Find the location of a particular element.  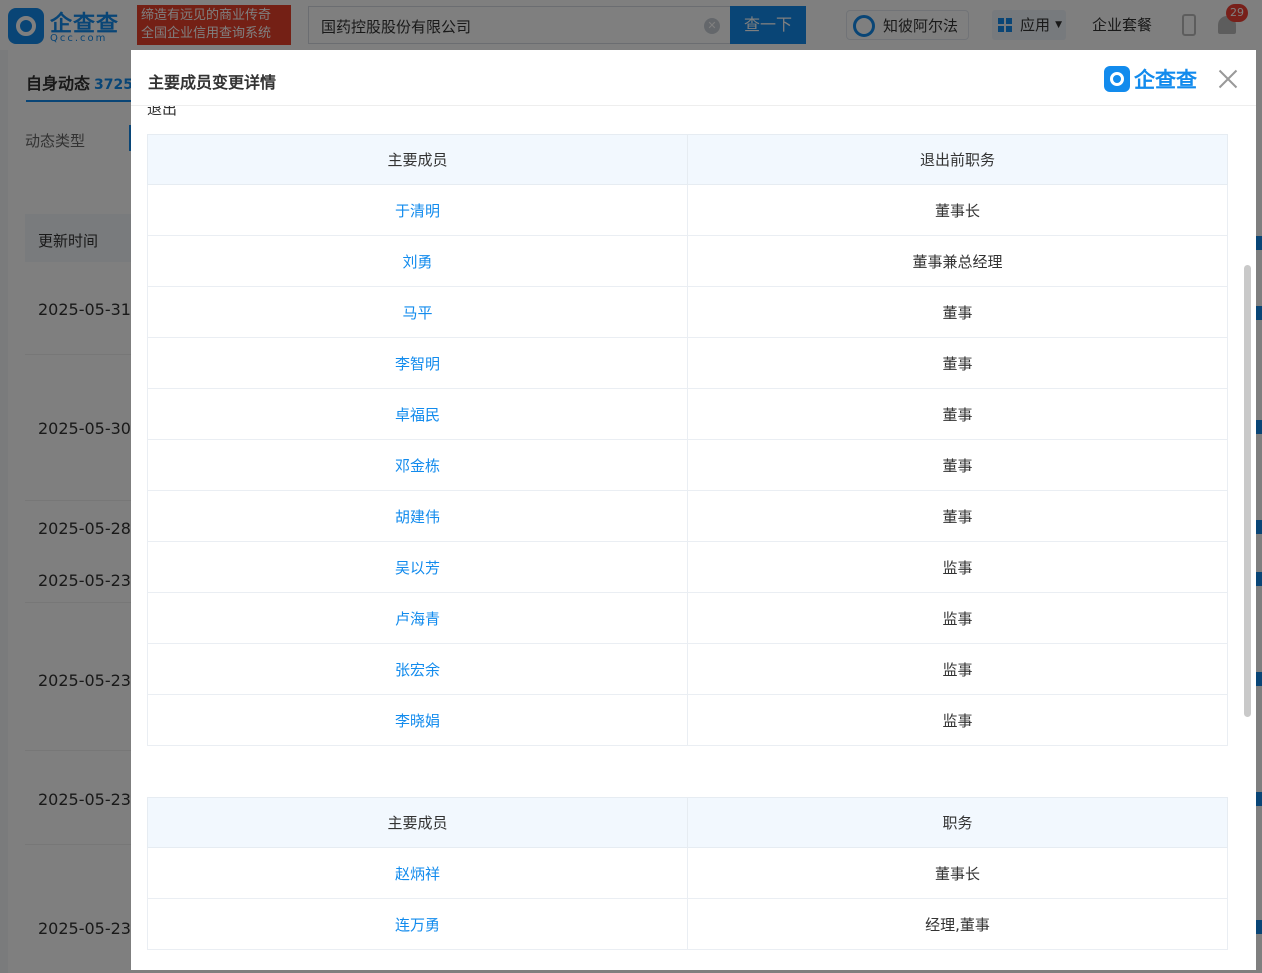

member-name-link: 刘勇 is located at coordinates (417, 261).